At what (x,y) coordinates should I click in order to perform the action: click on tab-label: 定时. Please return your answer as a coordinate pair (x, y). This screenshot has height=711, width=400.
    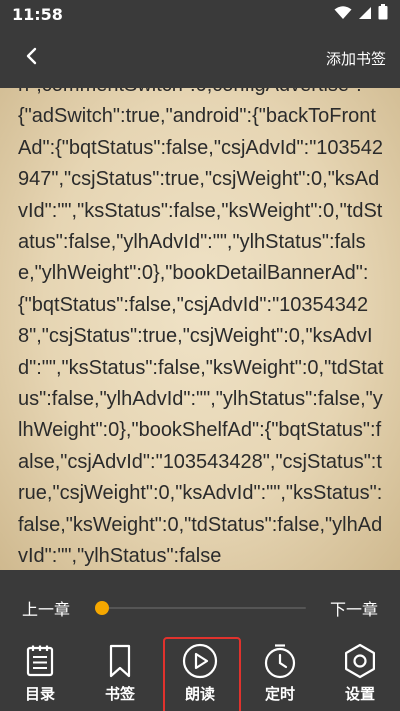
    Looking at the image, I should click on (279, 694).